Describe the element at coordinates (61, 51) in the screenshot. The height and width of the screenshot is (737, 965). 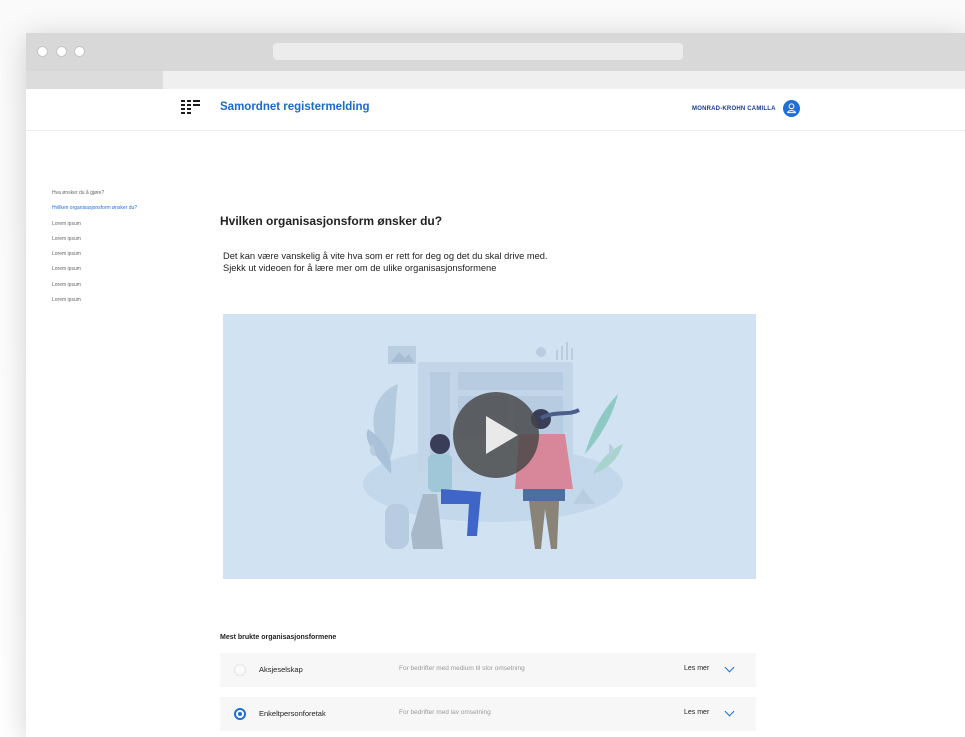
I see `minimize-window-dot` at that location.